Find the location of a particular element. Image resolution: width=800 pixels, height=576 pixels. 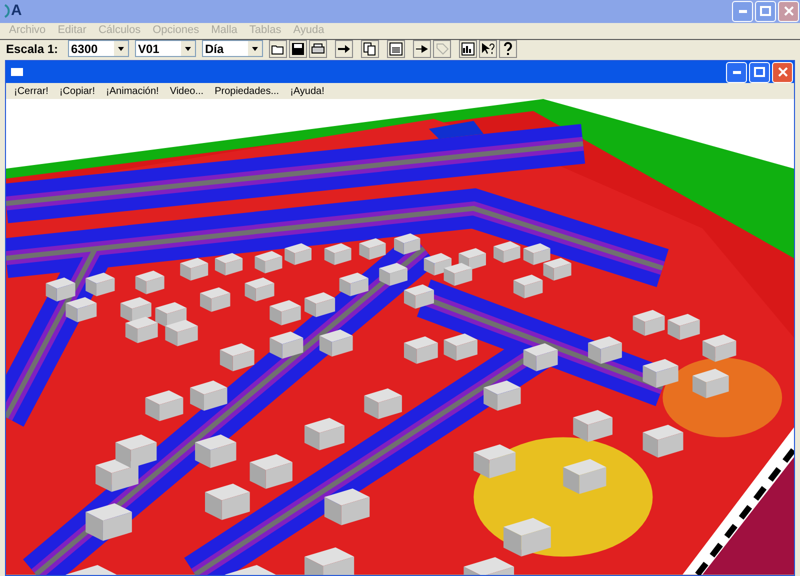

pointer-question-icon is located at coordinates (488, 49).